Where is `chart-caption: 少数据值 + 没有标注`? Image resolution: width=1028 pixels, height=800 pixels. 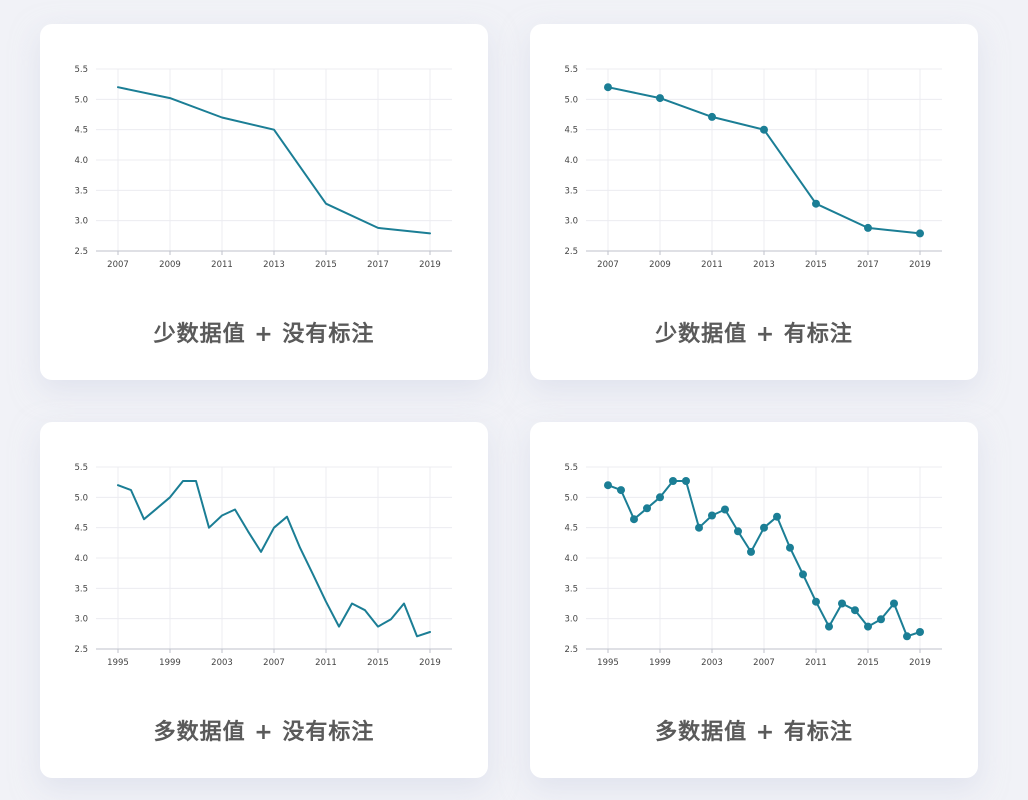 chart-caption: 少数据值 + 没有标注 is located at coordinates (264, 334).